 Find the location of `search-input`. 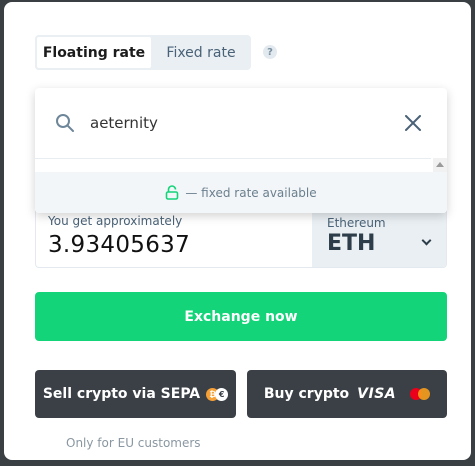

search-input is located at coordinates (240, 123).